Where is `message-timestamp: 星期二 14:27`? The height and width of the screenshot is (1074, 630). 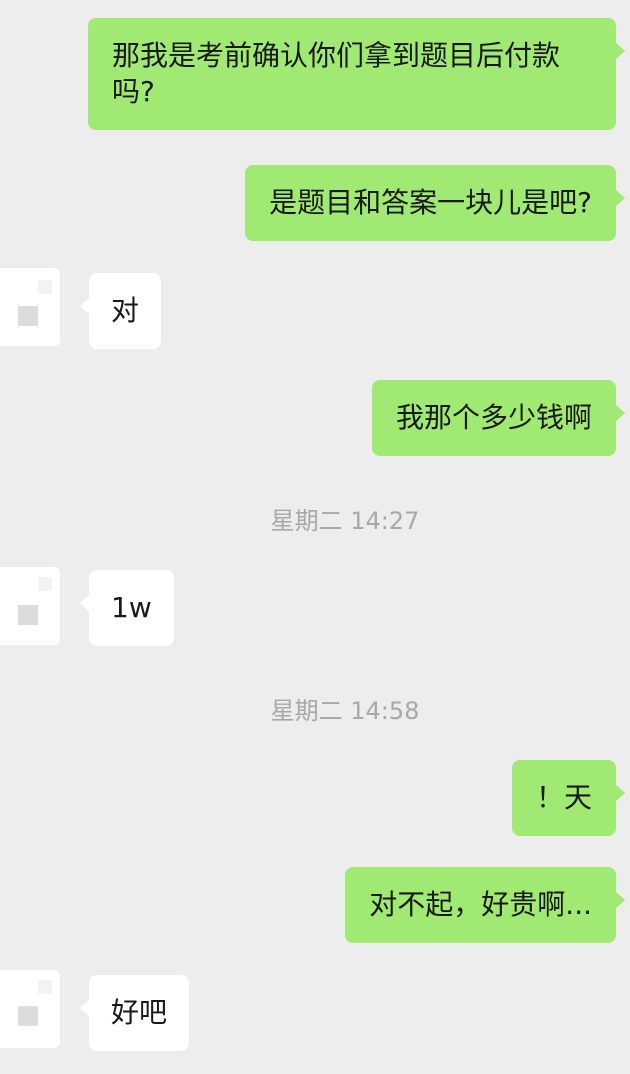
message-timestamp: 星期二 14:27 is located at coordinates (345, 521).